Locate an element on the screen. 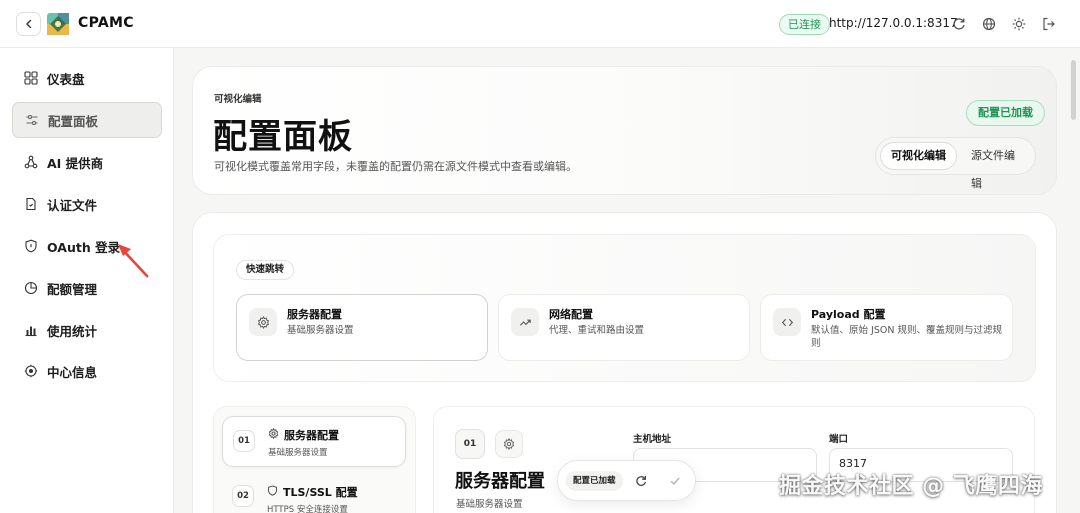 This screenshot has width=1080, height=513. sliders-icon is located at coordinates (32, 120).